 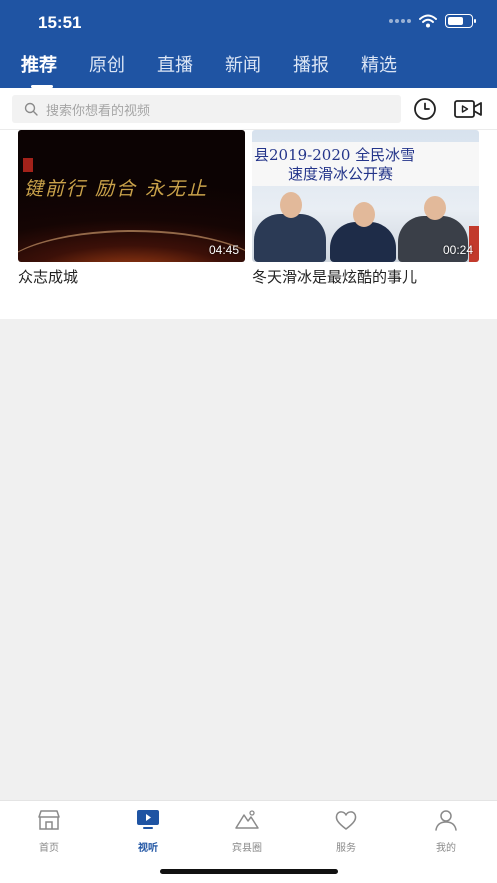 What do you see at coordinates (425, 109) in the screenshot?
I see `history-clock-icon` at bounding box center [425, 109].